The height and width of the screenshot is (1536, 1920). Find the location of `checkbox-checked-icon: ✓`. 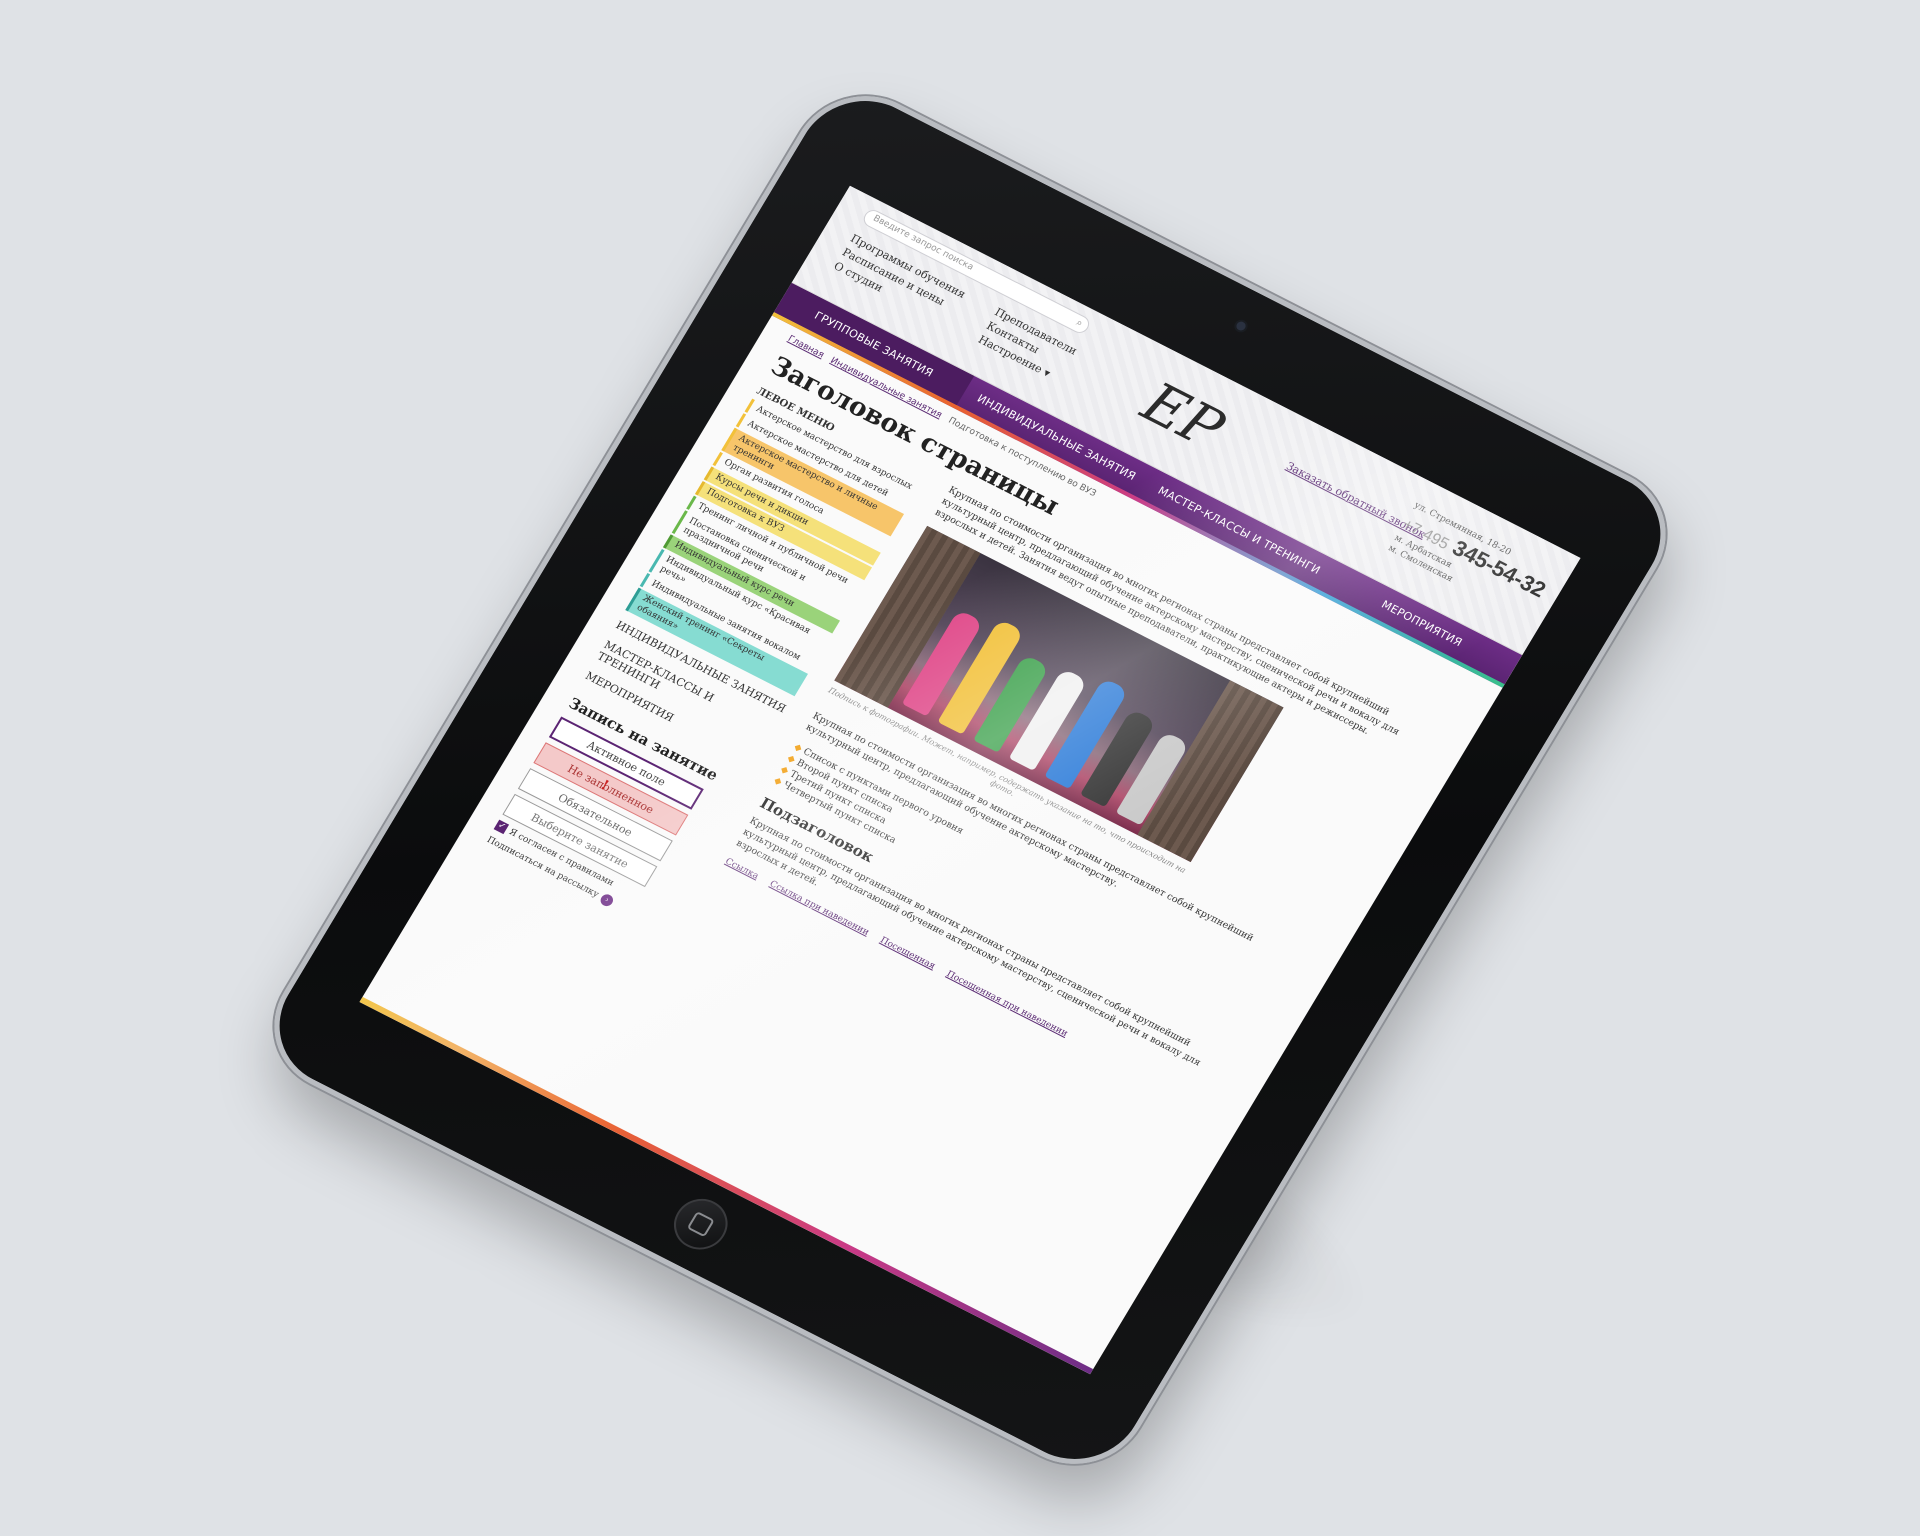

checkbox-checked-icon: ✓ is located at coordinates (501, 827).